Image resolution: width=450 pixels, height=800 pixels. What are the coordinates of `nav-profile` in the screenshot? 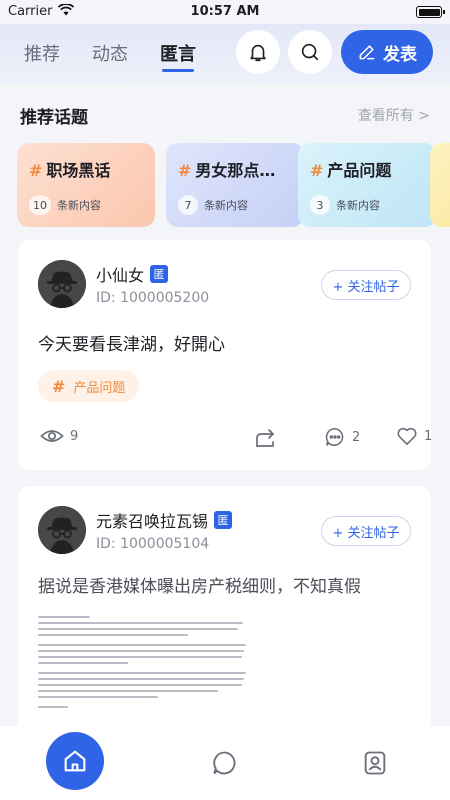 It's located at (375, 763).